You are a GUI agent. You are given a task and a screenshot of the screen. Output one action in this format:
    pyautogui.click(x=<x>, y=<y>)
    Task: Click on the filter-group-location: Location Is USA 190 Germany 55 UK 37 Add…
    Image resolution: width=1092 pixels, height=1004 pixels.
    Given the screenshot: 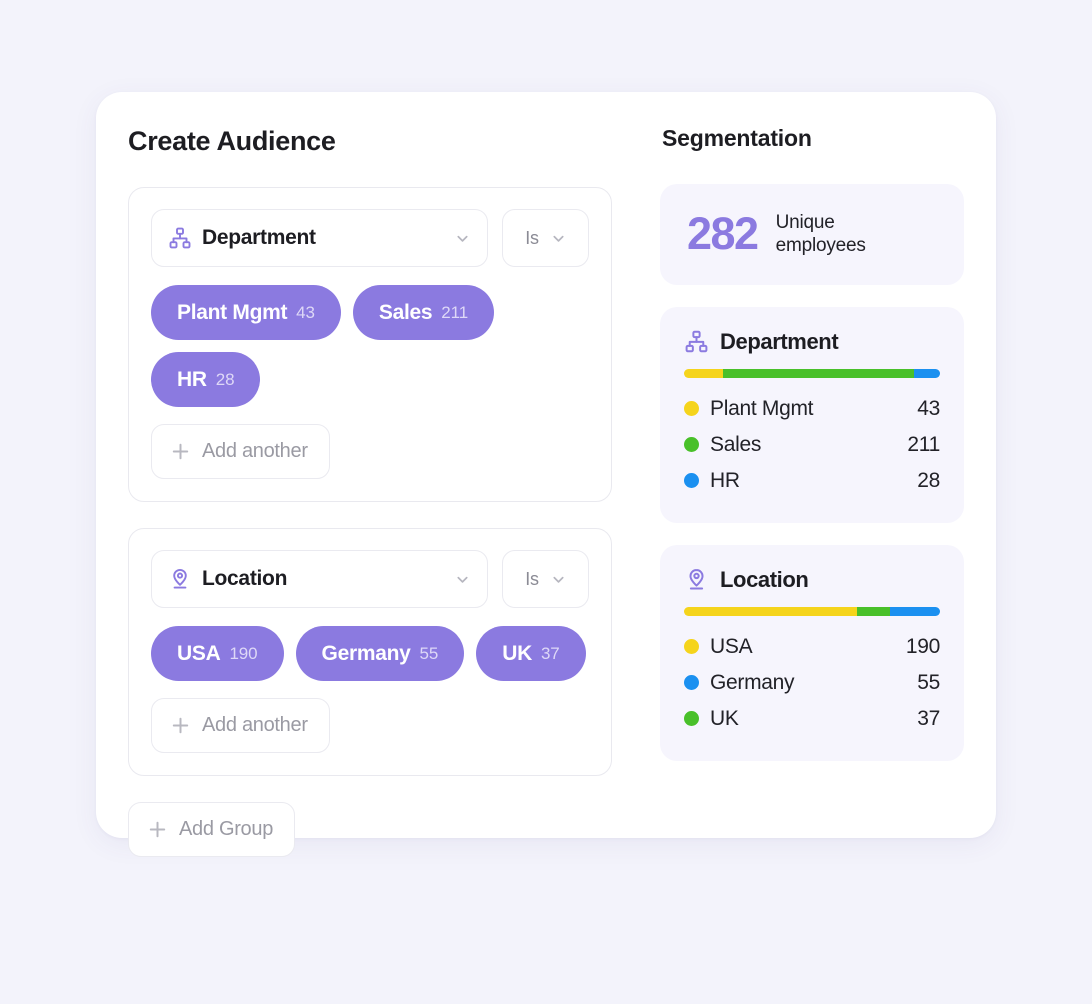 What is the action you would take?
    pyautogui.click(x=370, y=652)
    